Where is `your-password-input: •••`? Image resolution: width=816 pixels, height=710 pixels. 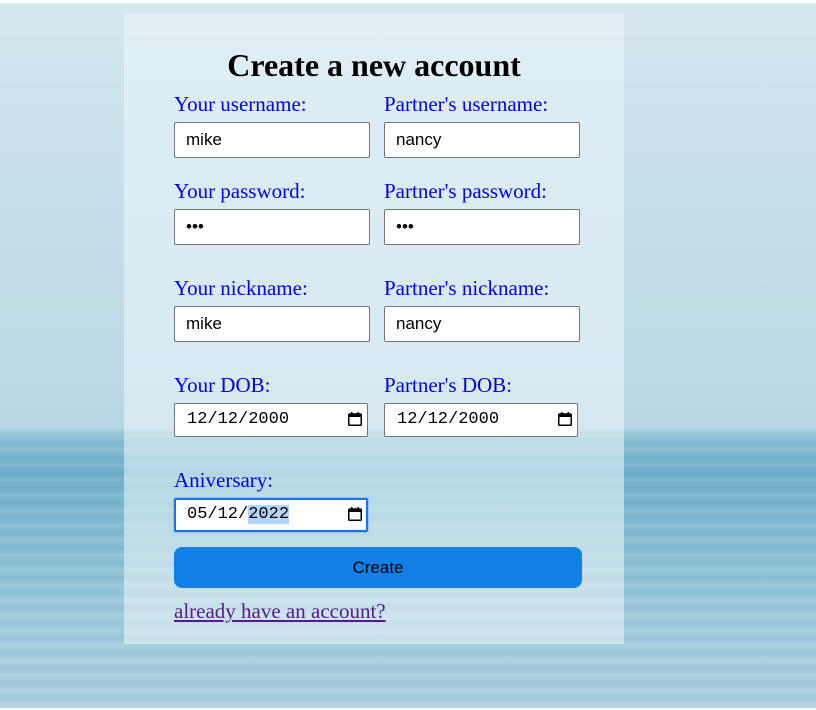
your-password-input: ••• is located at coordinates (272, 227).